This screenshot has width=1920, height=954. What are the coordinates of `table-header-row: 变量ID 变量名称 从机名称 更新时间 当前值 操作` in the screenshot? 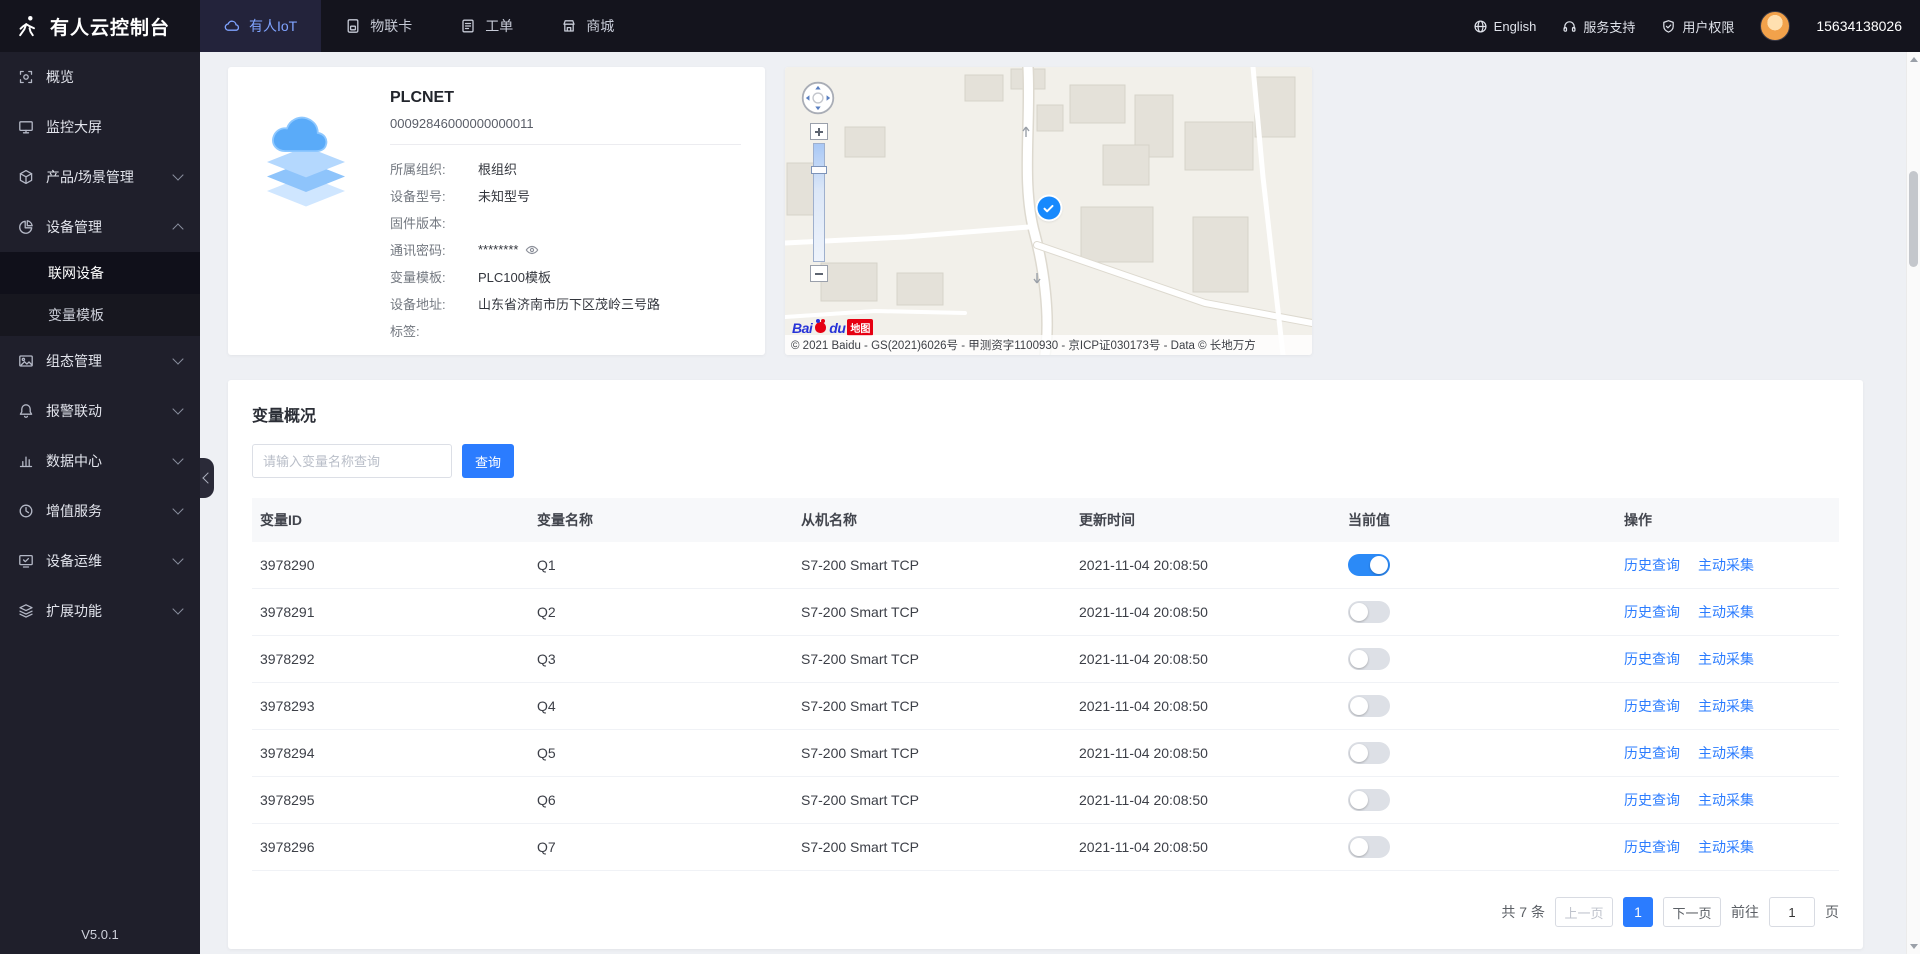 It's located at (1045, 520).